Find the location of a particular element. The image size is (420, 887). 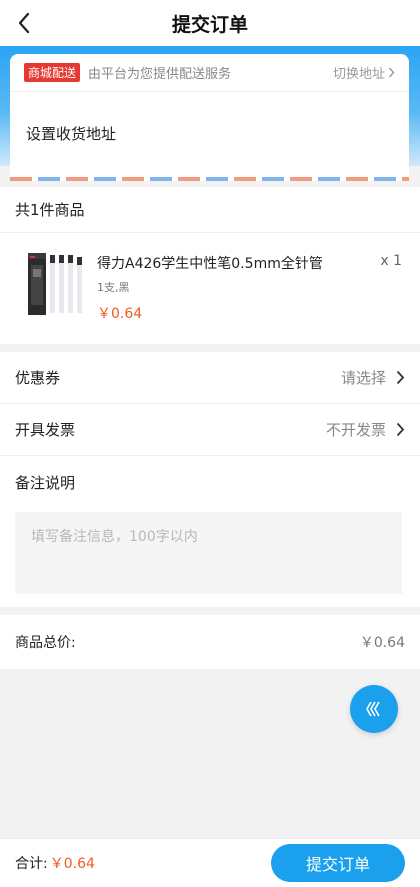

product-price: ￥0.64 is located at coordinates (120, 314).